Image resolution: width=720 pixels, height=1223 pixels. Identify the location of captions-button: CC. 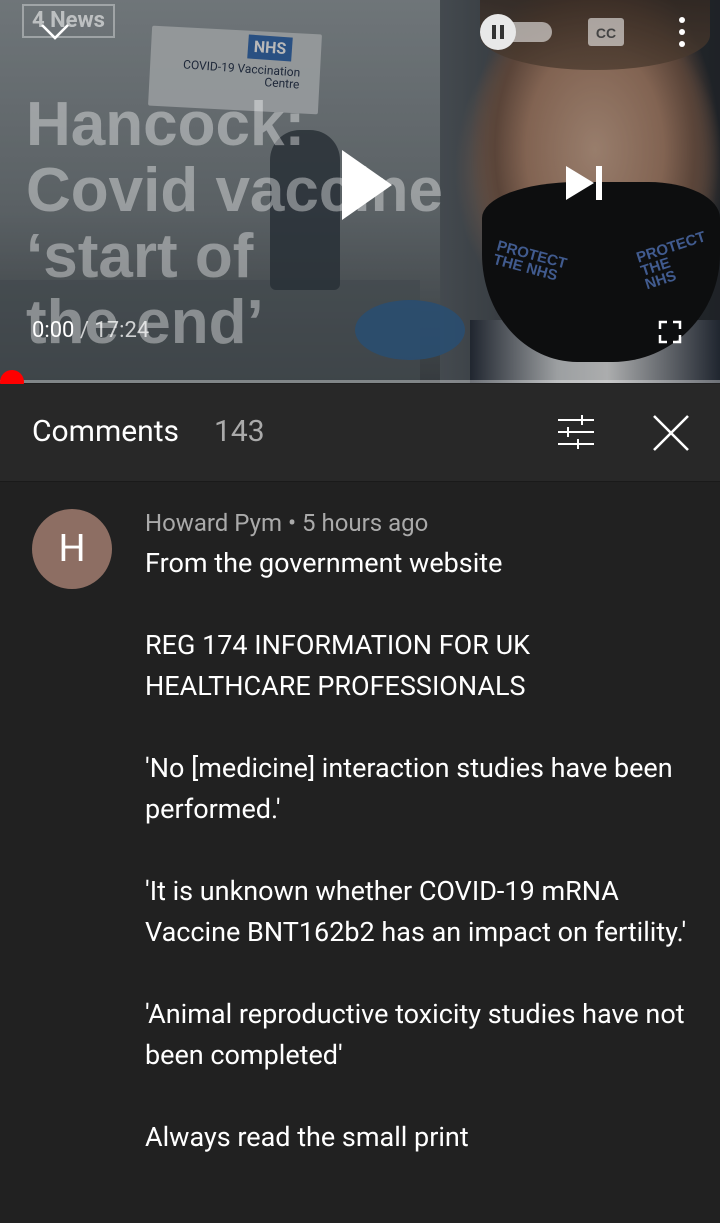
(606, 32).